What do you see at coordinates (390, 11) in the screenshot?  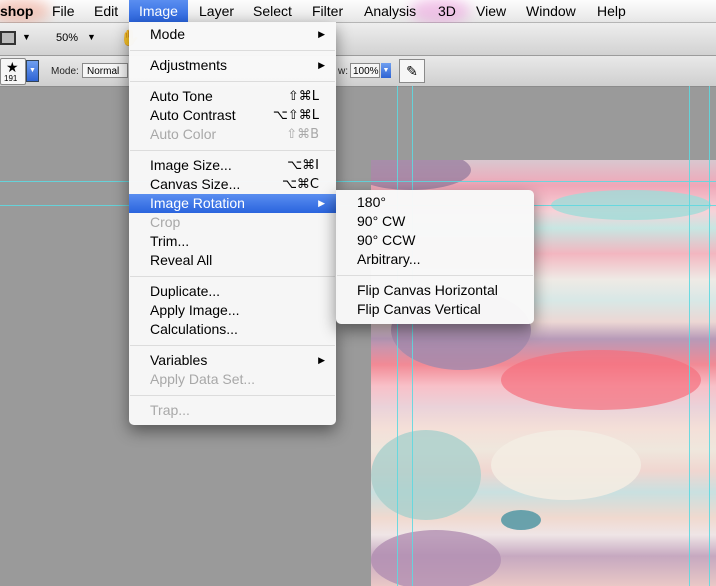 I see `menu-analysis: Analysis` at bounding box center [390, 11].